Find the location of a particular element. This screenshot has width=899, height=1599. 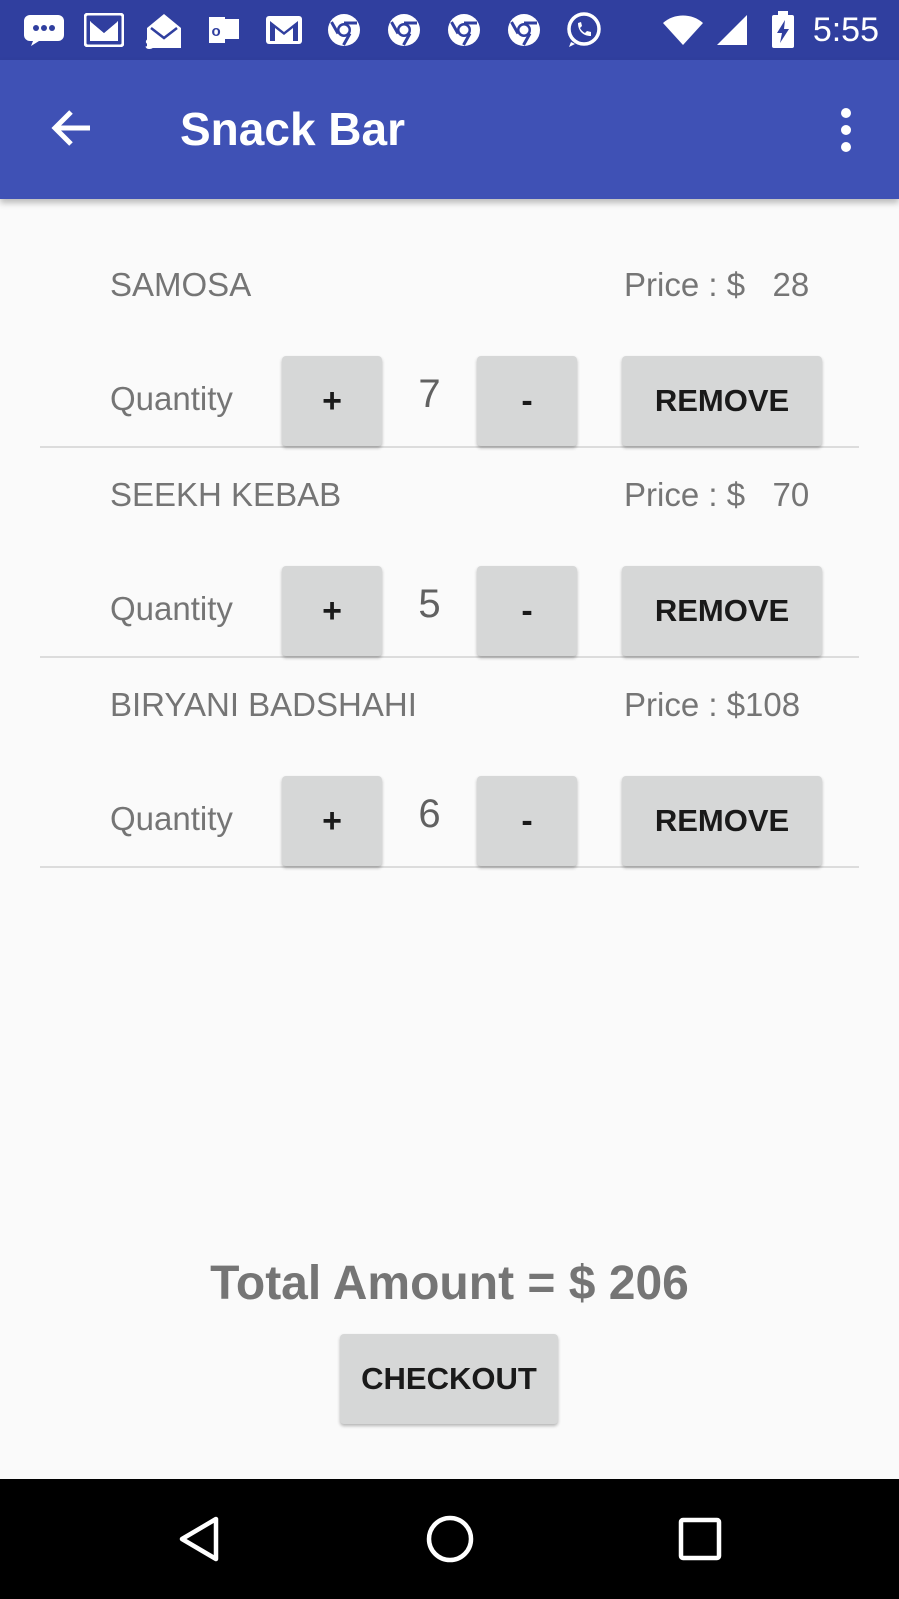

status-time: 5:55 is located at coordinates (845, 29).